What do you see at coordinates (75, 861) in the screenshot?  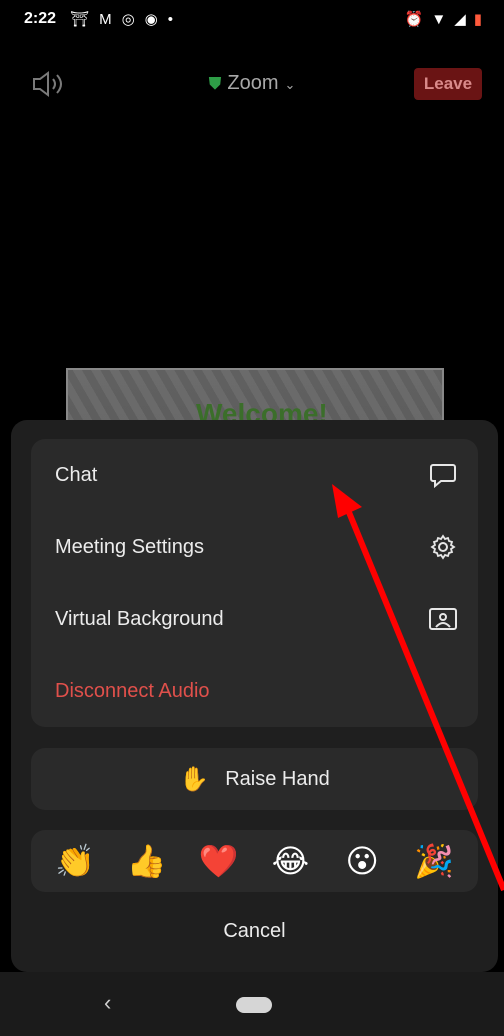 I see `clap-reaction: 👏` at bounding box center [75, 861].